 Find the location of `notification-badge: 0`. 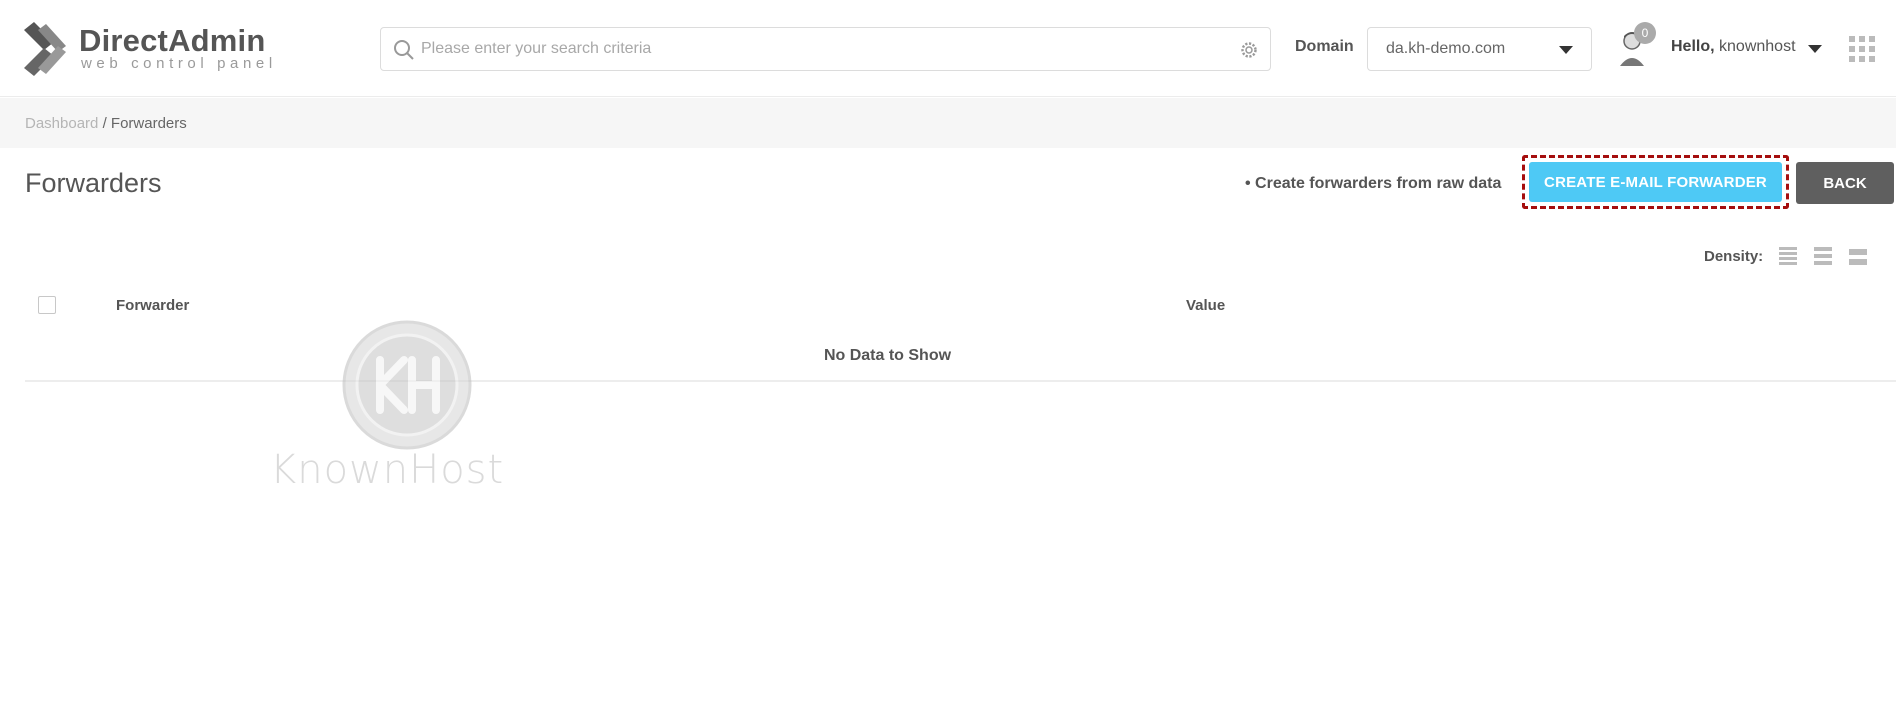

notification-badge: 0 is located at coordinates (1645, 33).